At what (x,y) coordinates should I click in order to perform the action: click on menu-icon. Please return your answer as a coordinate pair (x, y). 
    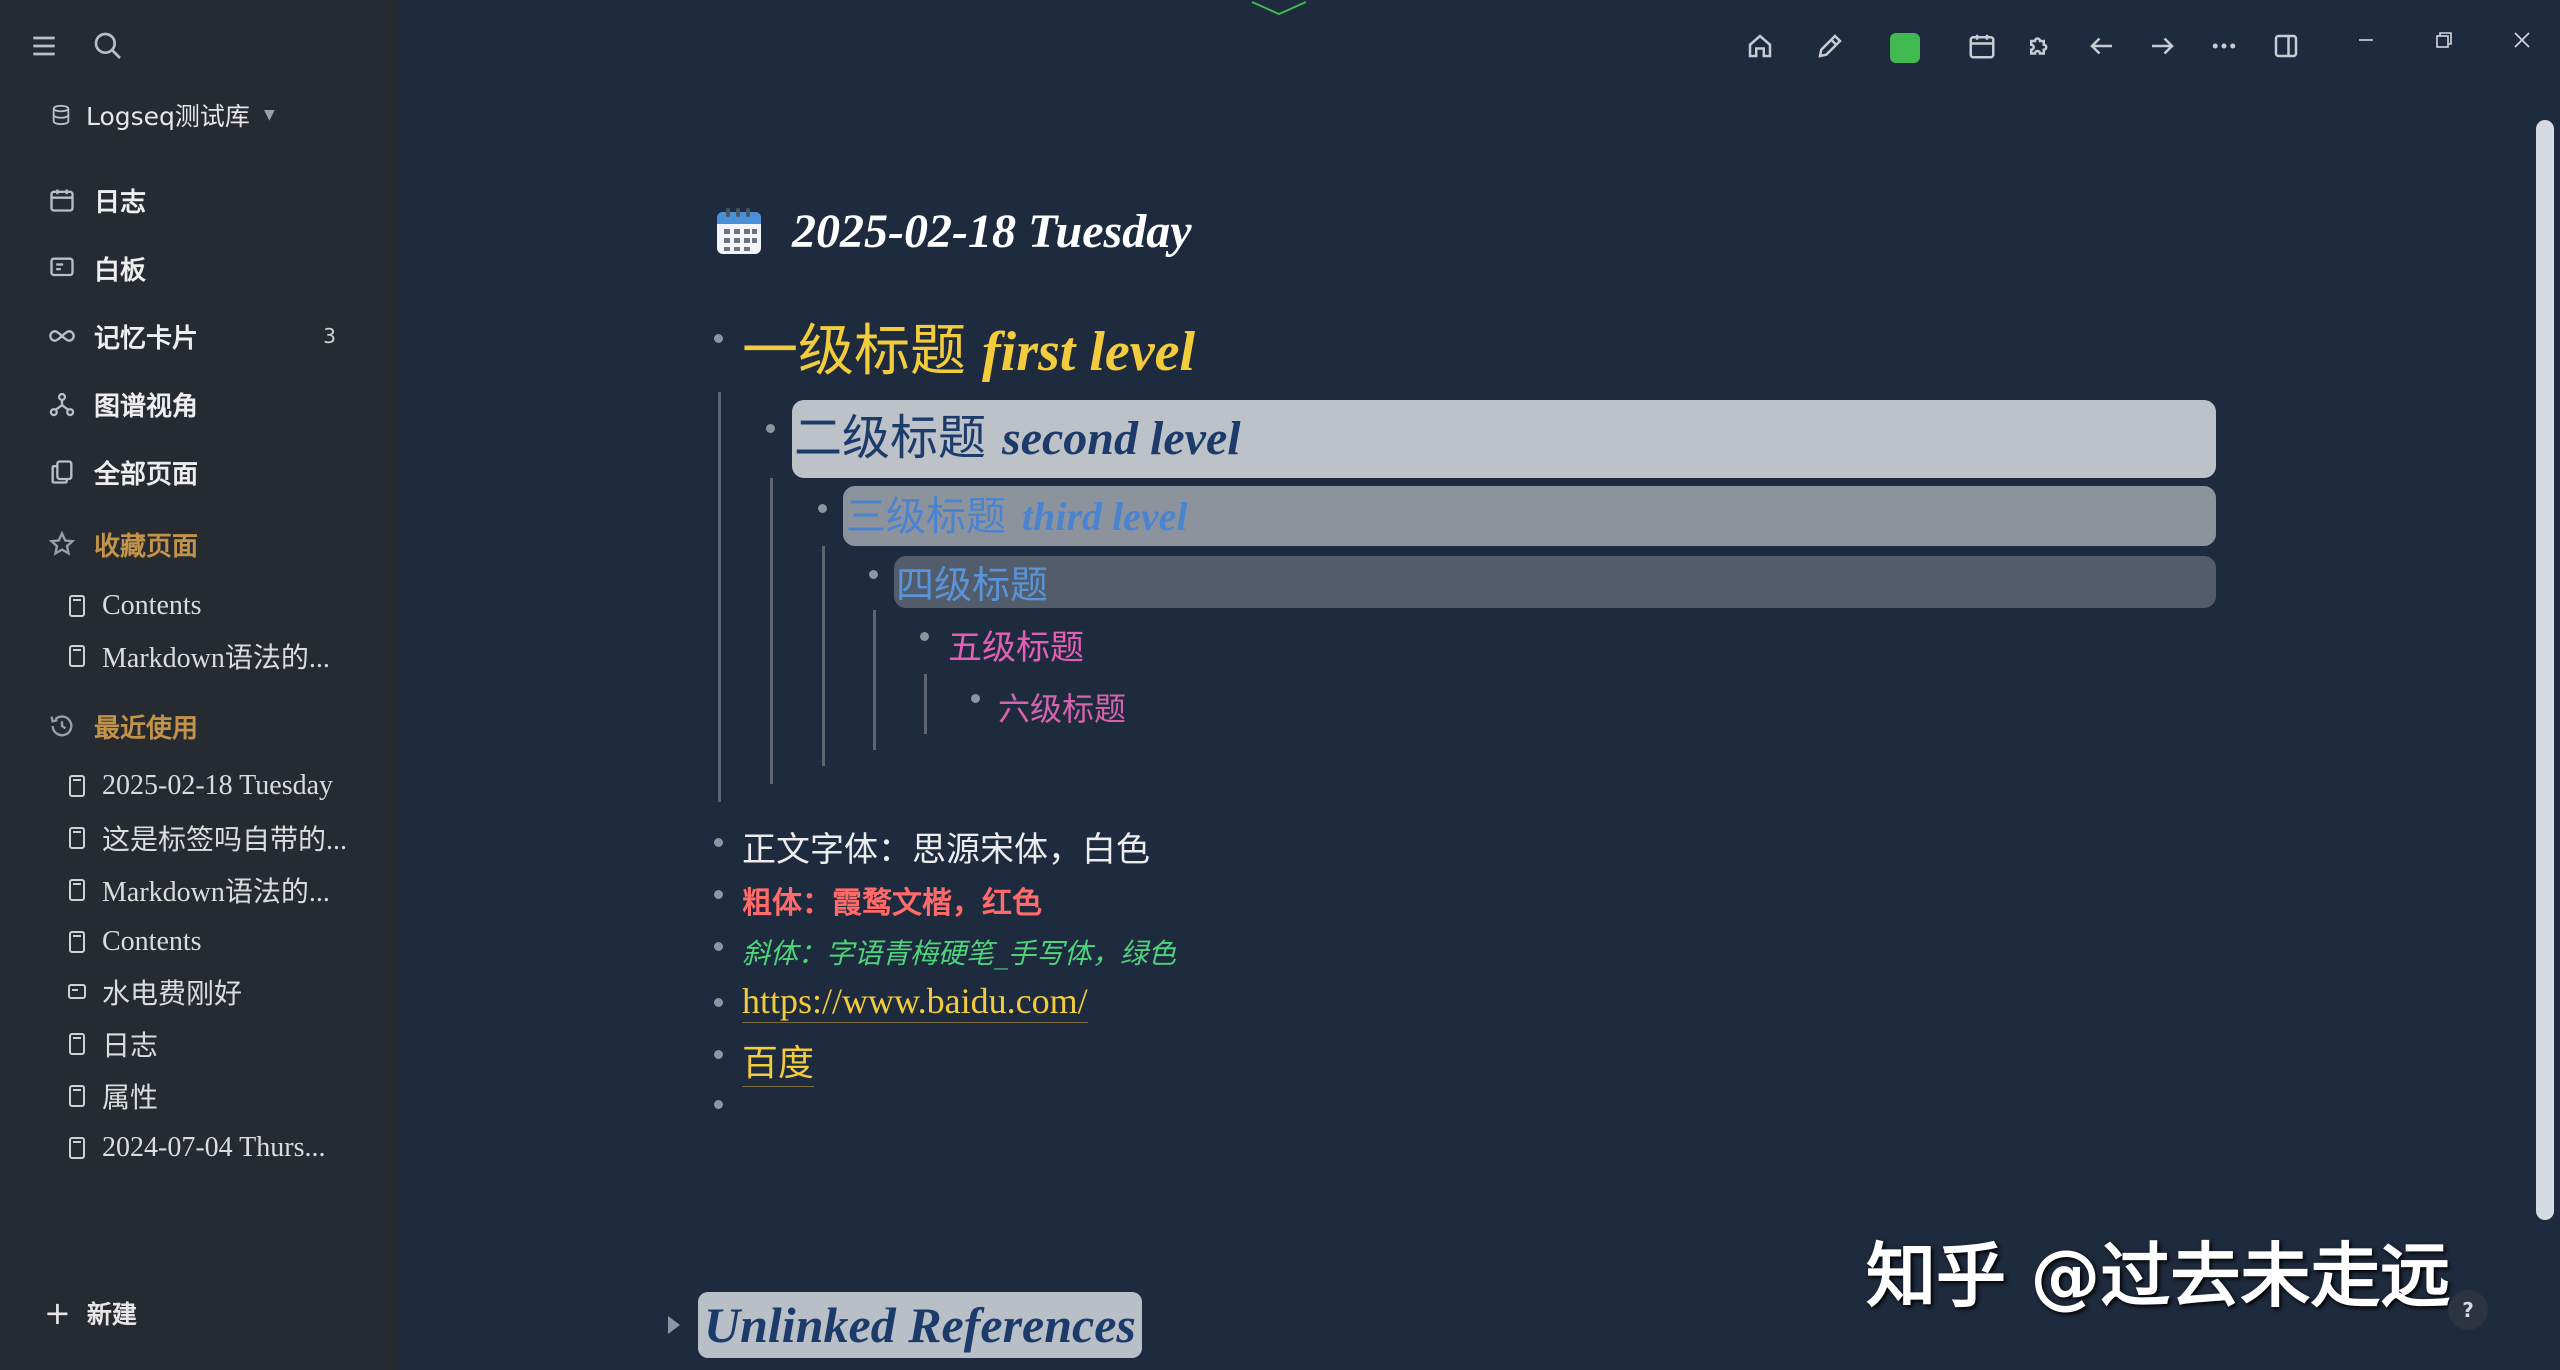
    Looking at the image, I should click on (44, 46).